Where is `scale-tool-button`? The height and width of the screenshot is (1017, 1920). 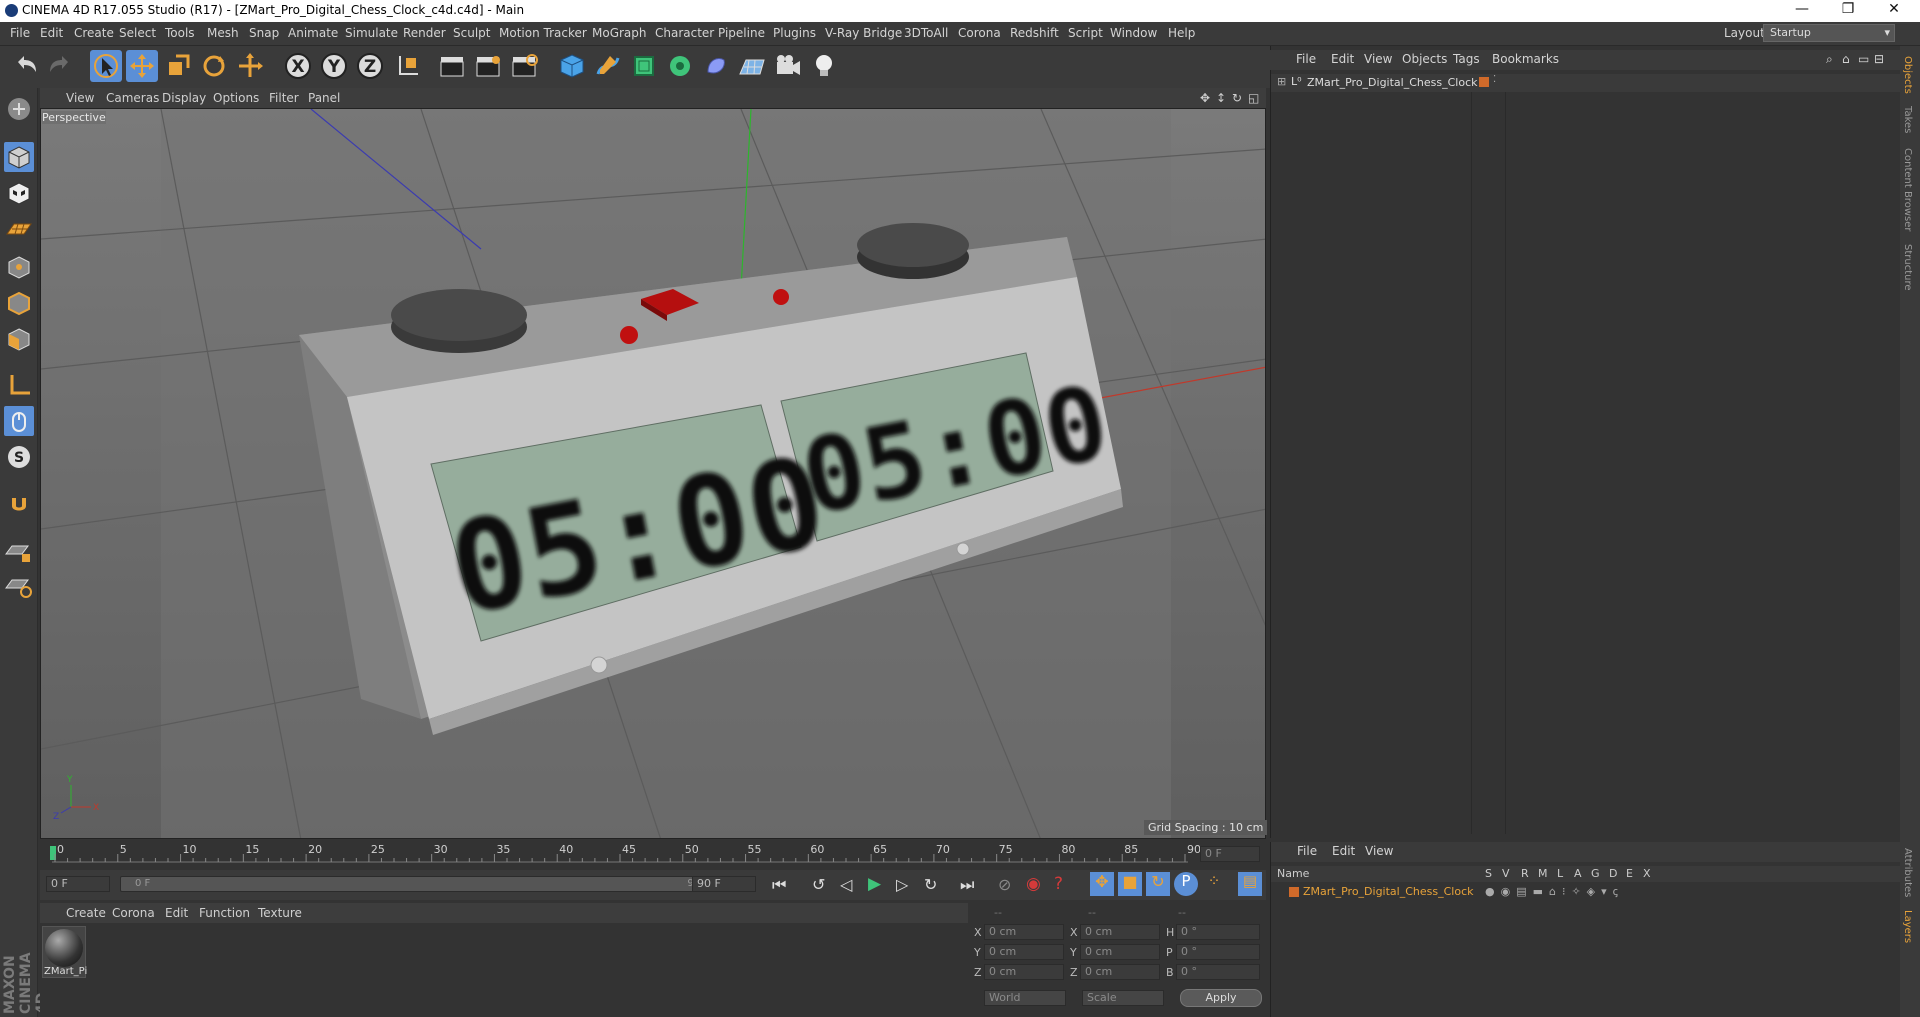
scale-tool-button is located at coordinates (178, 66).